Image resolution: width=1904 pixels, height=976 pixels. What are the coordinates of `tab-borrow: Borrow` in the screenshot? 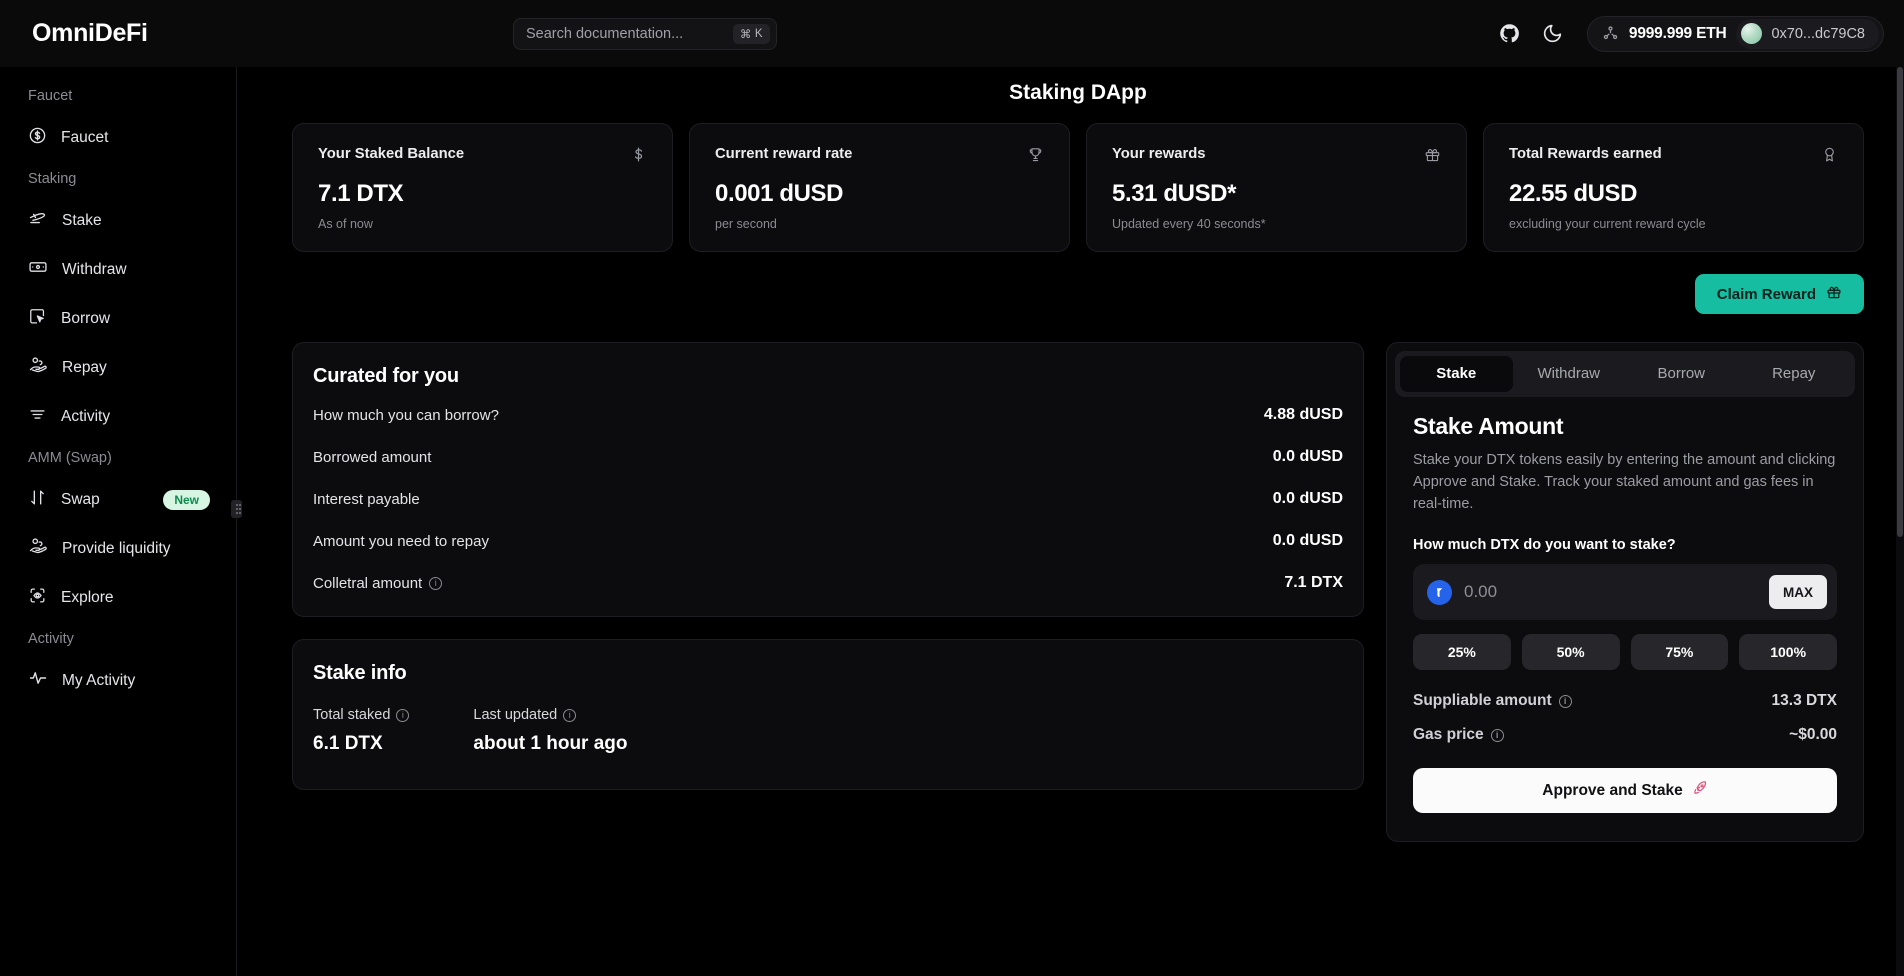 It's located at (1681, 374).